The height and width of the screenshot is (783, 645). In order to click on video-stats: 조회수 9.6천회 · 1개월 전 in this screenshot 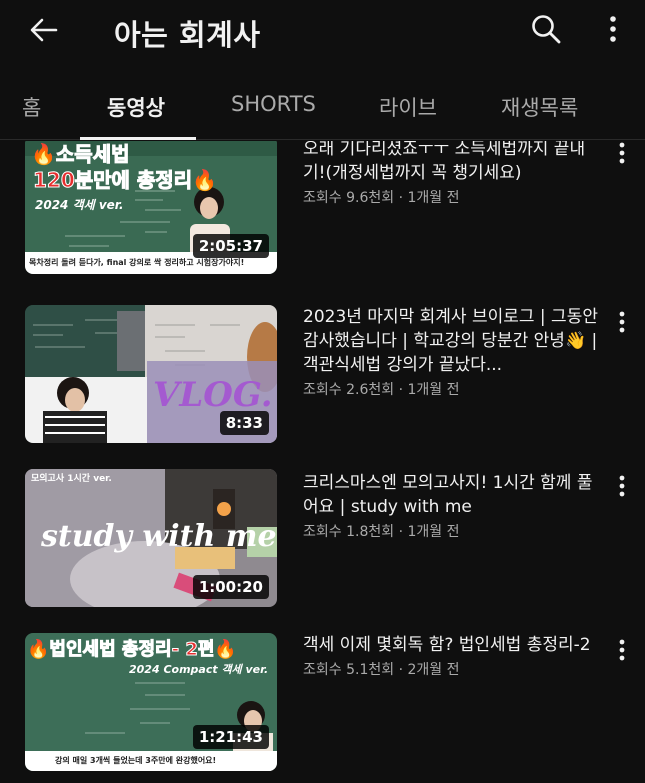, I will do `click(381, 198)`.